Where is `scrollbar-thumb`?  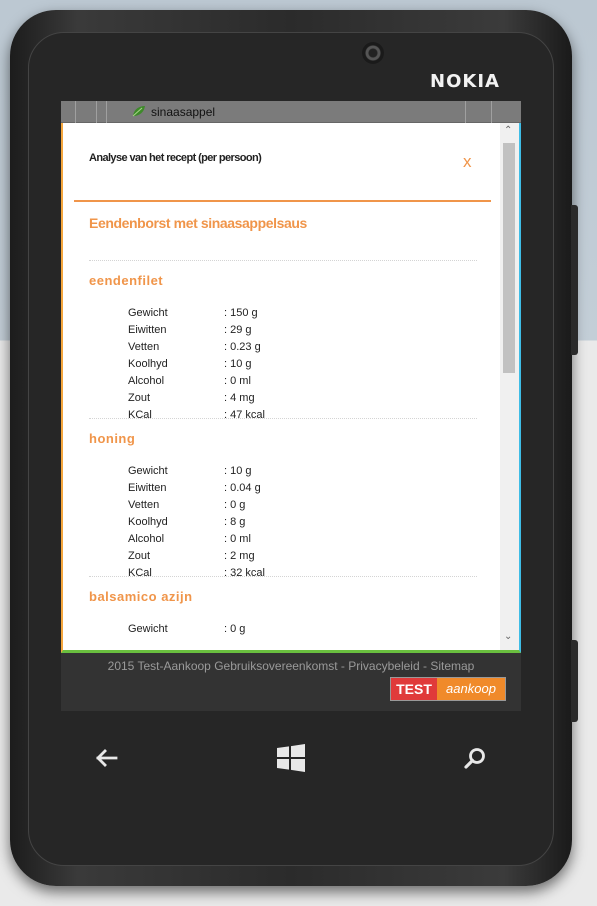
scrollbar-thumb is located at coordinates (509, 258).